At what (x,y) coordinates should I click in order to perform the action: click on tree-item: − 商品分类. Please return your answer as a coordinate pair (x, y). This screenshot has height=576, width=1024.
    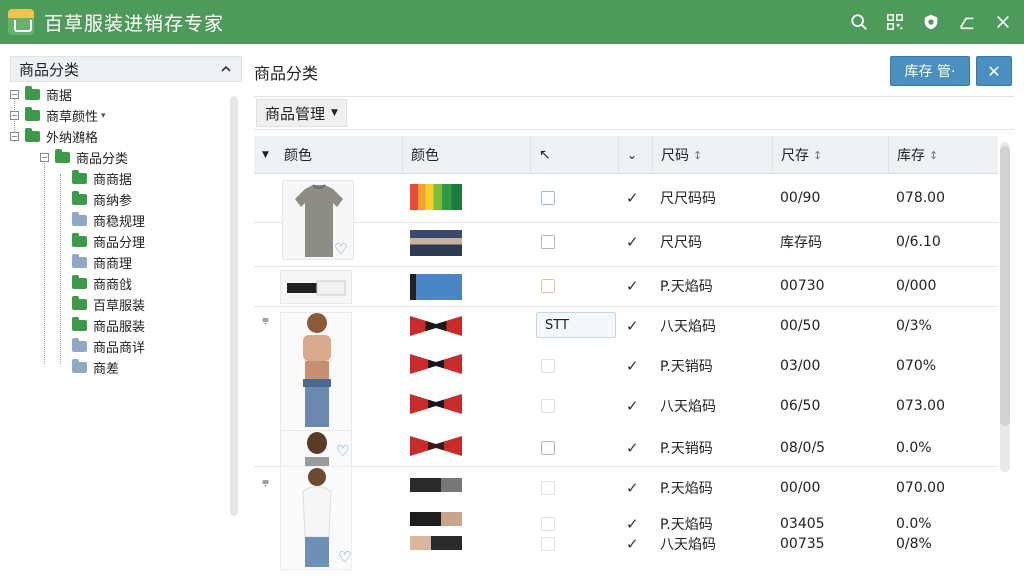
    Looking at the image, I should click on (126, 157).